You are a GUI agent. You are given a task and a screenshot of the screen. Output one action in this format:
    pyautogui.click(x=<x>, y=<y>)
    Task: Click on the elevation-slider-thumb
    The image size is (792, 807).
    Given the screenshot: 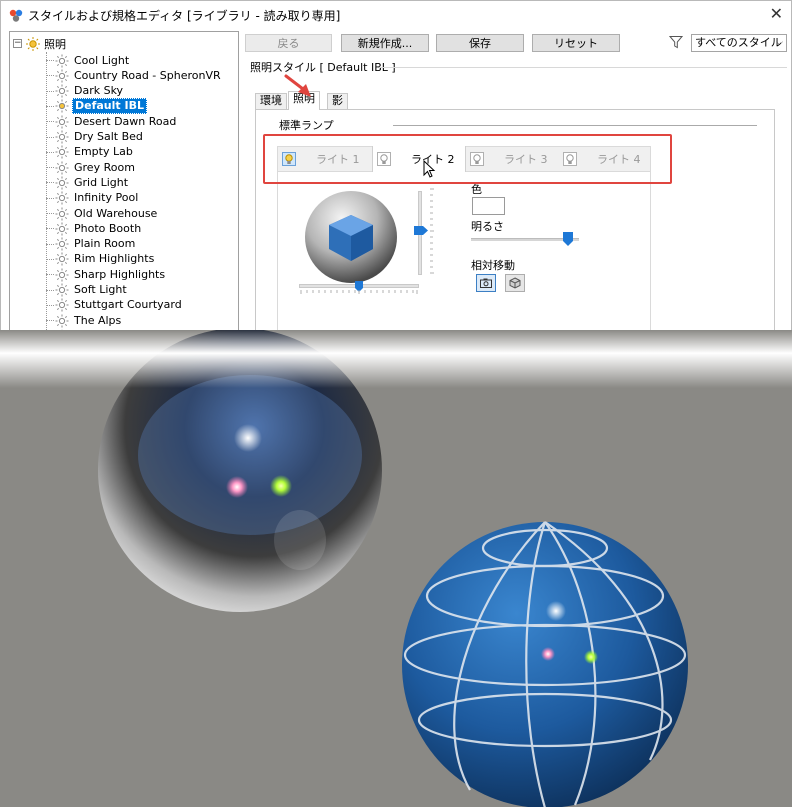 What is the action you would take?
    pyautogui.click(x=421, y=230)
    